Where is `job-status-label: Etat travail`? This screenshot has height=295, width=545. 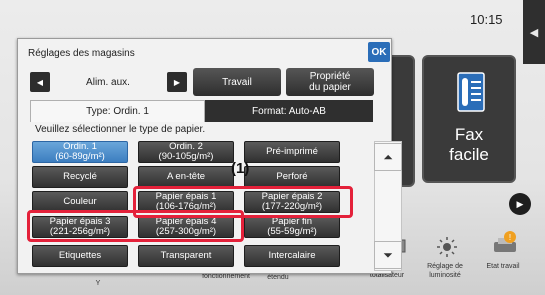 job-status-label: Etat travail is located at coordinates (503, 266).